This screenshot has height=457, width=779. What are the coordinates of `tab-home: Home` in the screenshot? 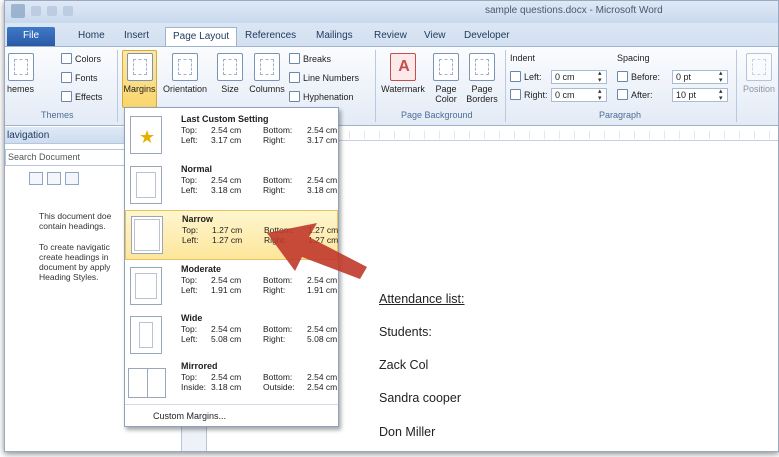 It's located at (91, 36).